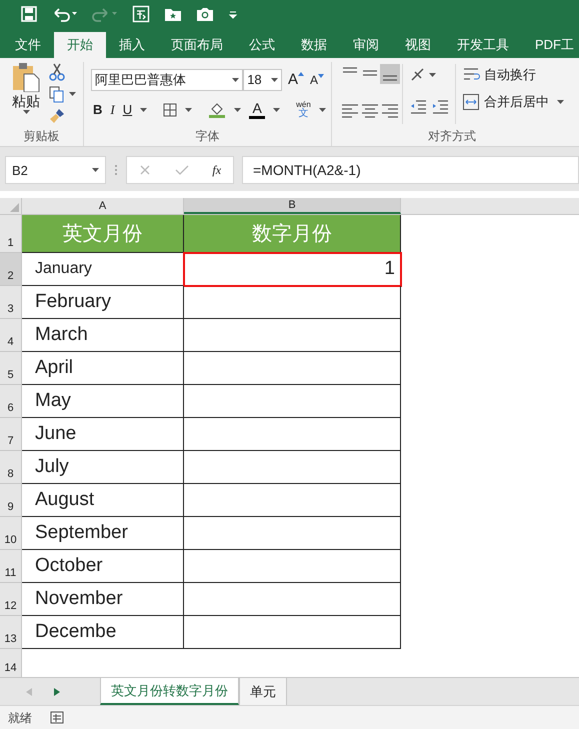 The width and height of the screenshot is (579, 729). I want to click on table-cell: February, so click(103, 302).